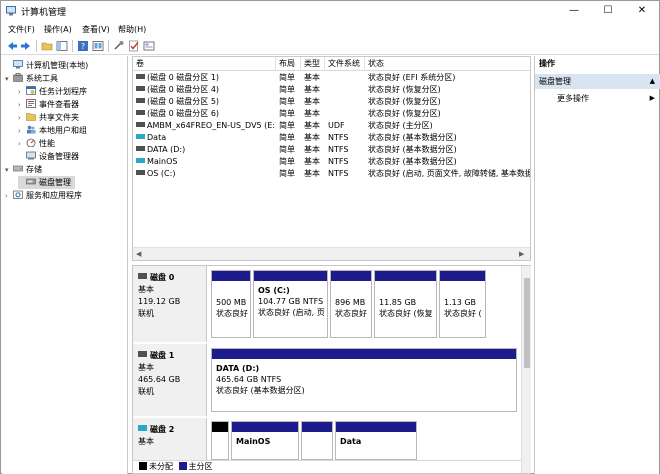 This screenshot has width=660, height=474. Describe the element at coordinates (47, 46) in the screenshot. I see `folder-up-icon` at that location.